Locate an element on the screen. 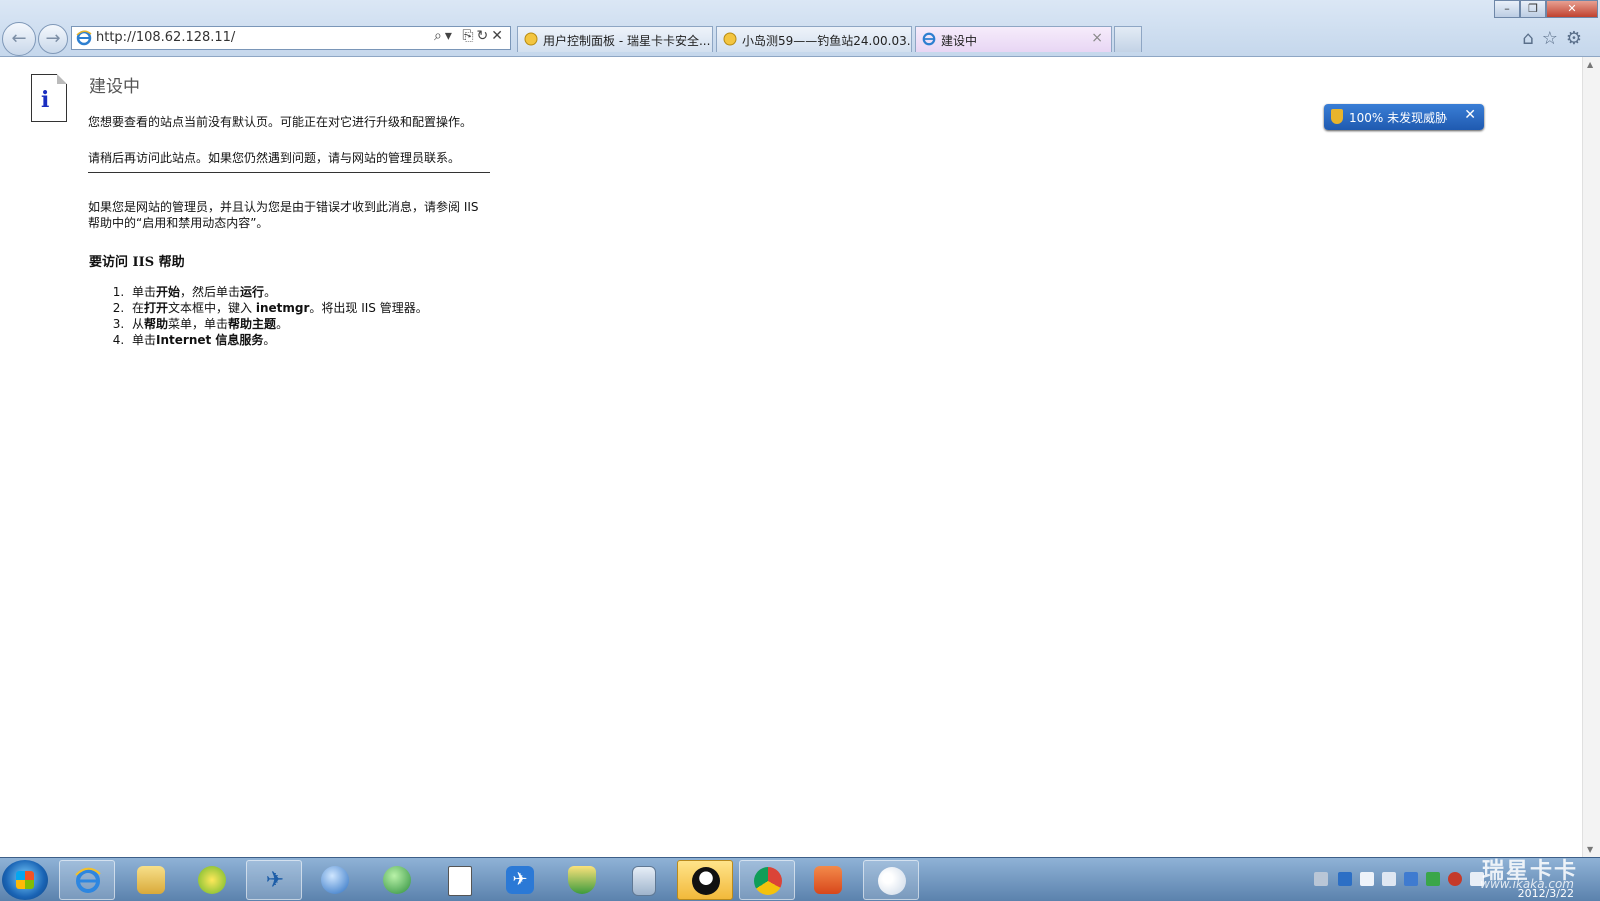  no-default-page-text: 您想要查看的站点当前没有默认页。可能正在对它进行升级和配置操作。 is located at coordinates (280, 122).